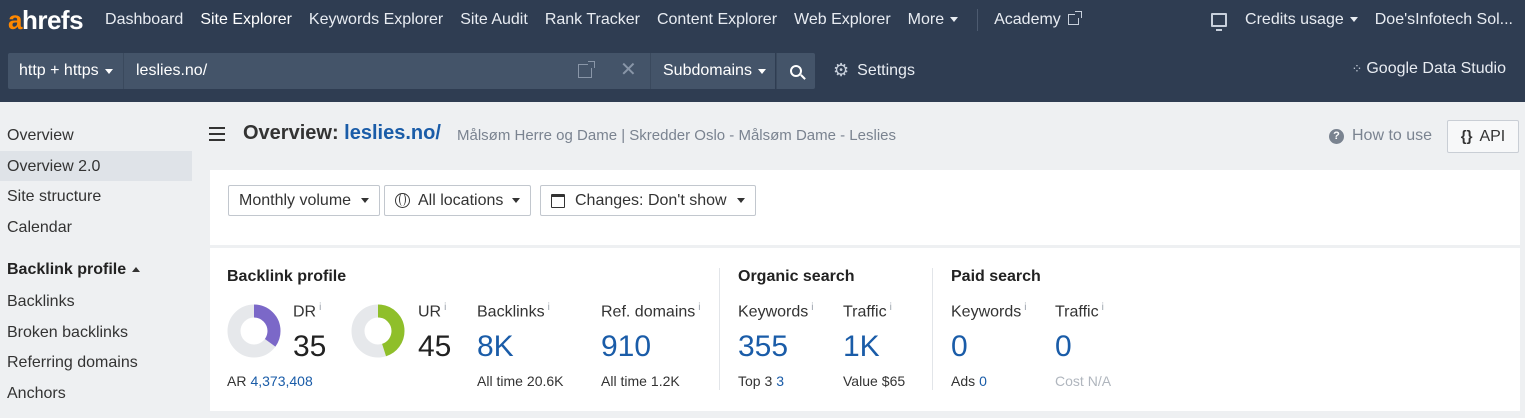 The image size is (1525, 418). I want to click on organic-keywords-label: Keywords i, so click(775, 311).